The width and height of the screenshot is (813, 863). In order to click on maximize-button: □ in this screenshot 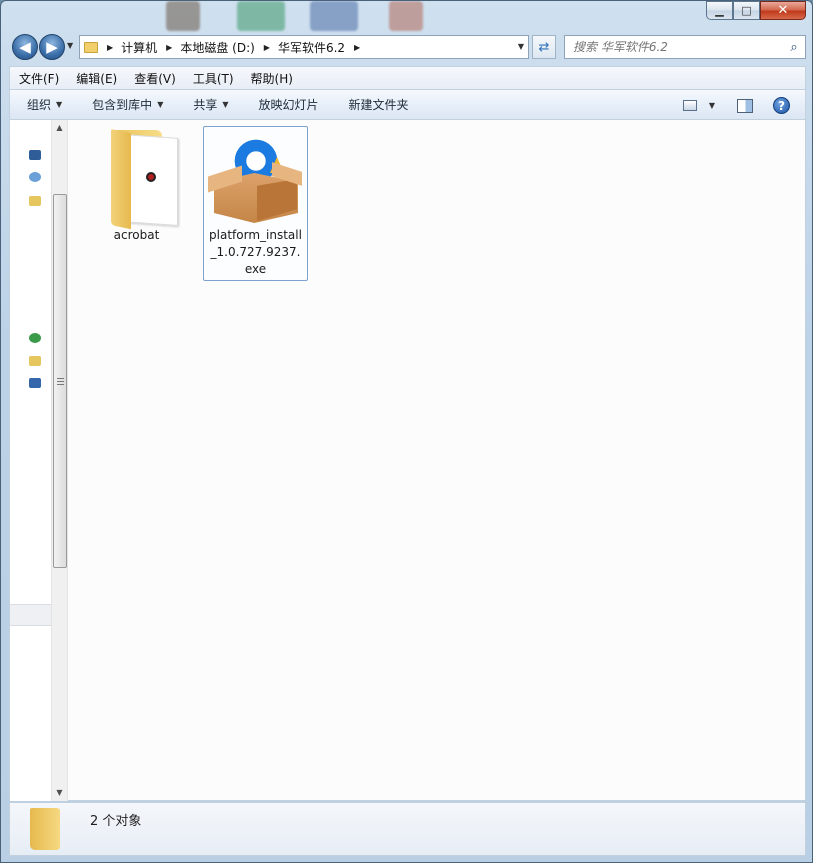, I will do `click(746, 10)`.